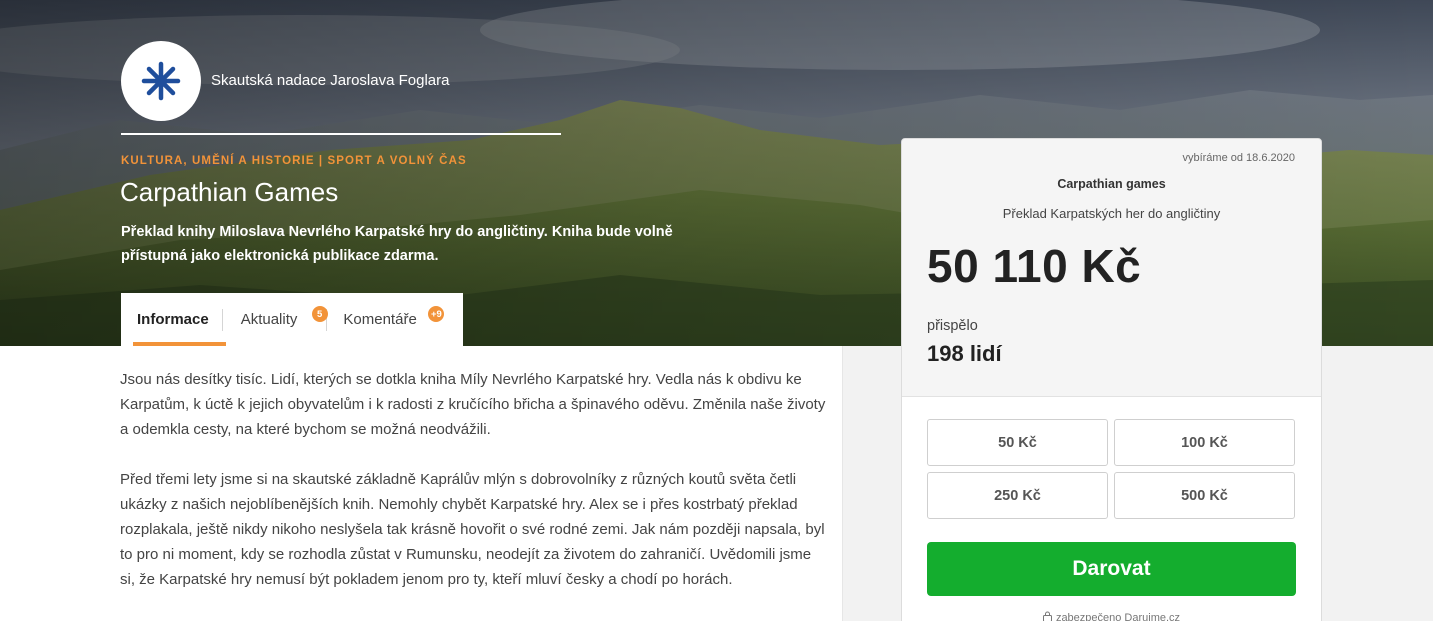 Image resolution: width=1433 pixels, height=621 pixels. Describe the element at coordinates (1204, 495) in the screenshot. I see `amount-option-500: 500 Kč` at that location.